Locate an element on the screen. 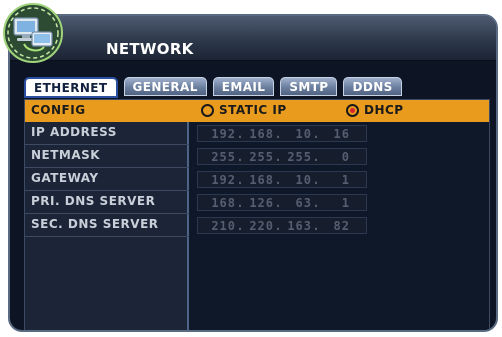 This screenshot has height=337, width=502. config-row: CONFIG STATIC IP DHCP is located at coordinates (257, 111).